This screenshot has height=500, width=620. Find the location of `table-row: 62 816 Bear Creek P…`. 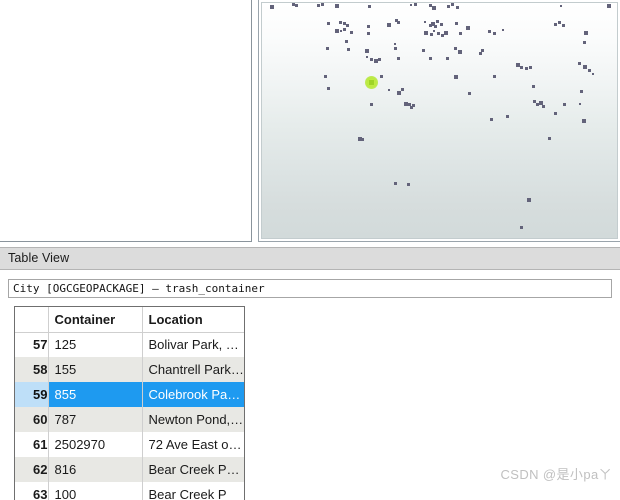

table-row: 62 816 Bear Creek P… is located at coordinates (129, 469).